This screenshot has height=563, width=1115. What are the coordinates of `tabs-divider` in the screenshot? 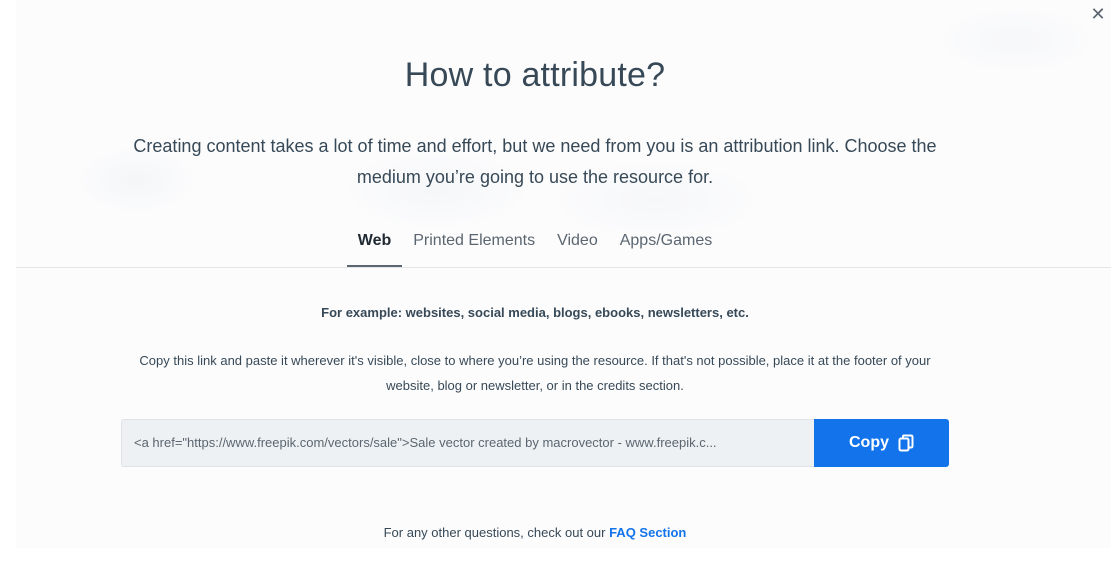 It's located at (563, 267).